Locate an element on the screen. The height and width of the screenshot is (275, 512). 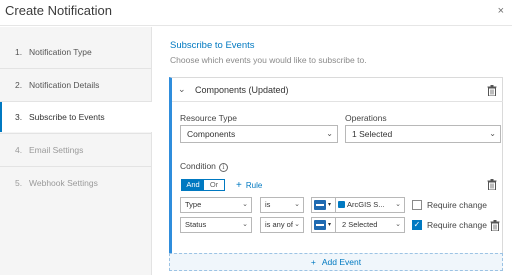
rule-value: 2 Selected is located at coordinates (360, 224).